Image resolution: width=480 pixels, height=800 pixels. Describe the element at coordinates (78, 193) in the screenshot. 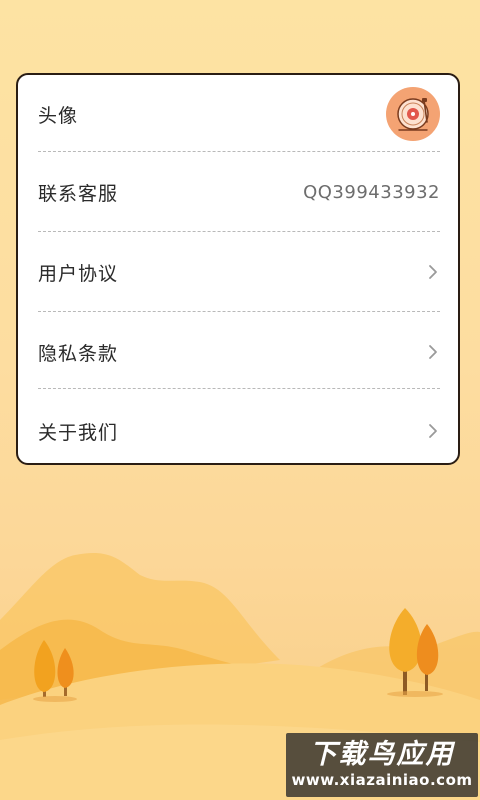

I see `customer-service-label: 联系客服` at that location.